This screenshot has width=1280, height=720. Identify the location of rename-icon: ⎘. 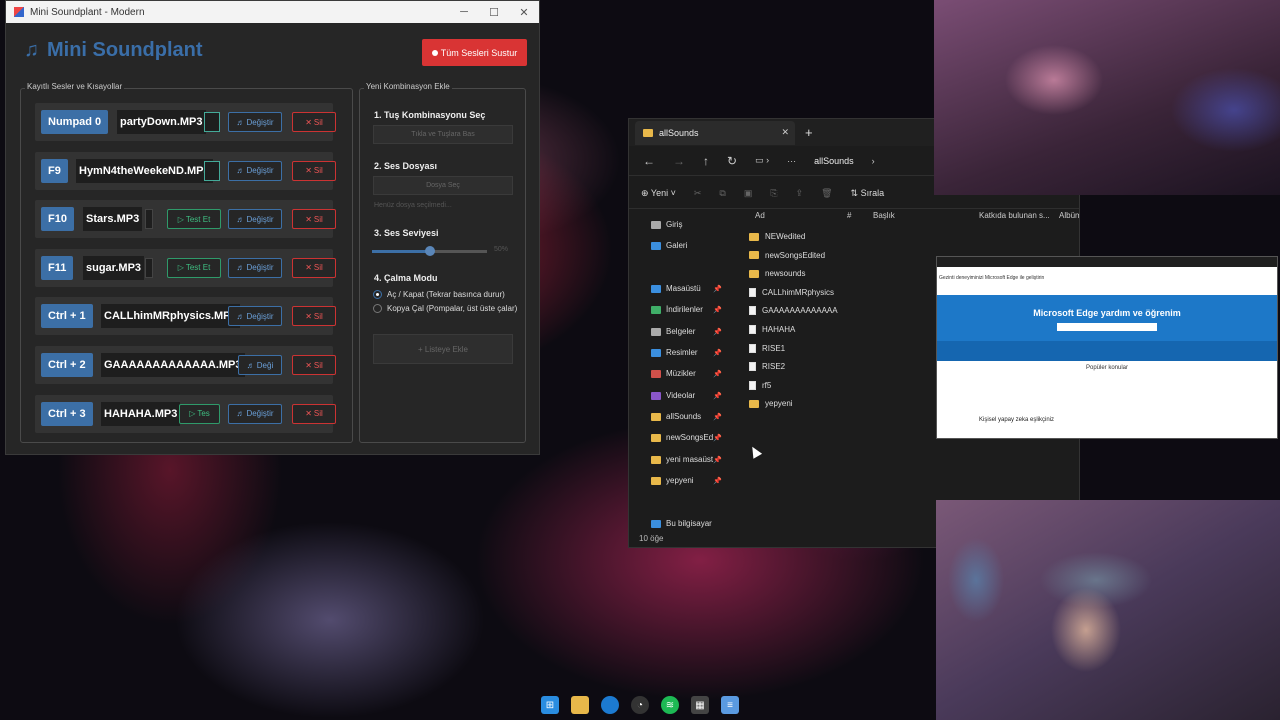
(773, 193).